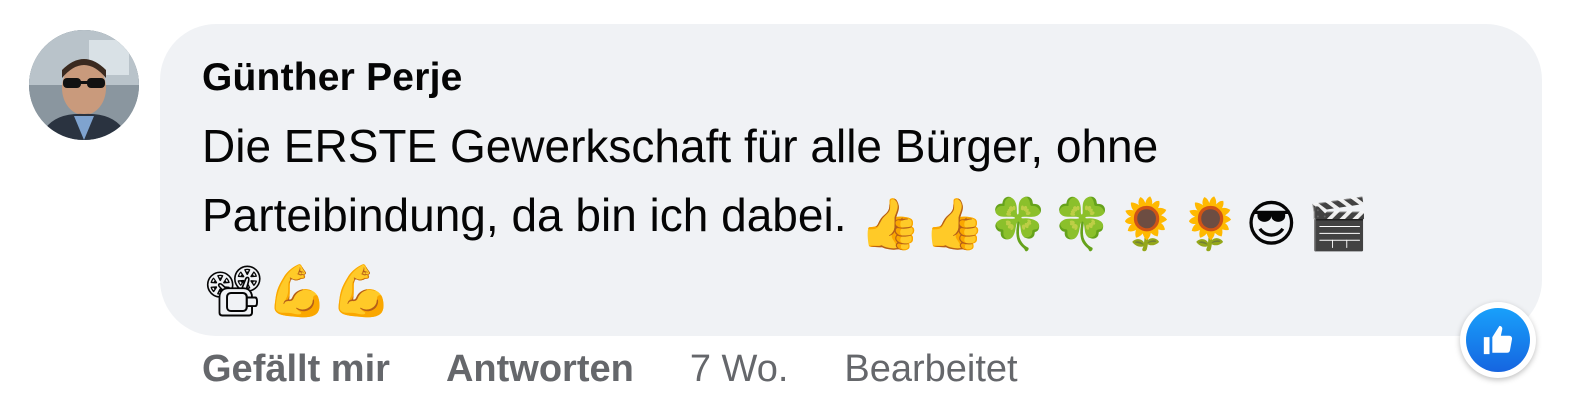 This screenshot has width=1580, height=412. What do you see at coordinates (296, 369) in the screenshot?
I see `like-button: Gefällt mir` at bounding box center [296, 369].